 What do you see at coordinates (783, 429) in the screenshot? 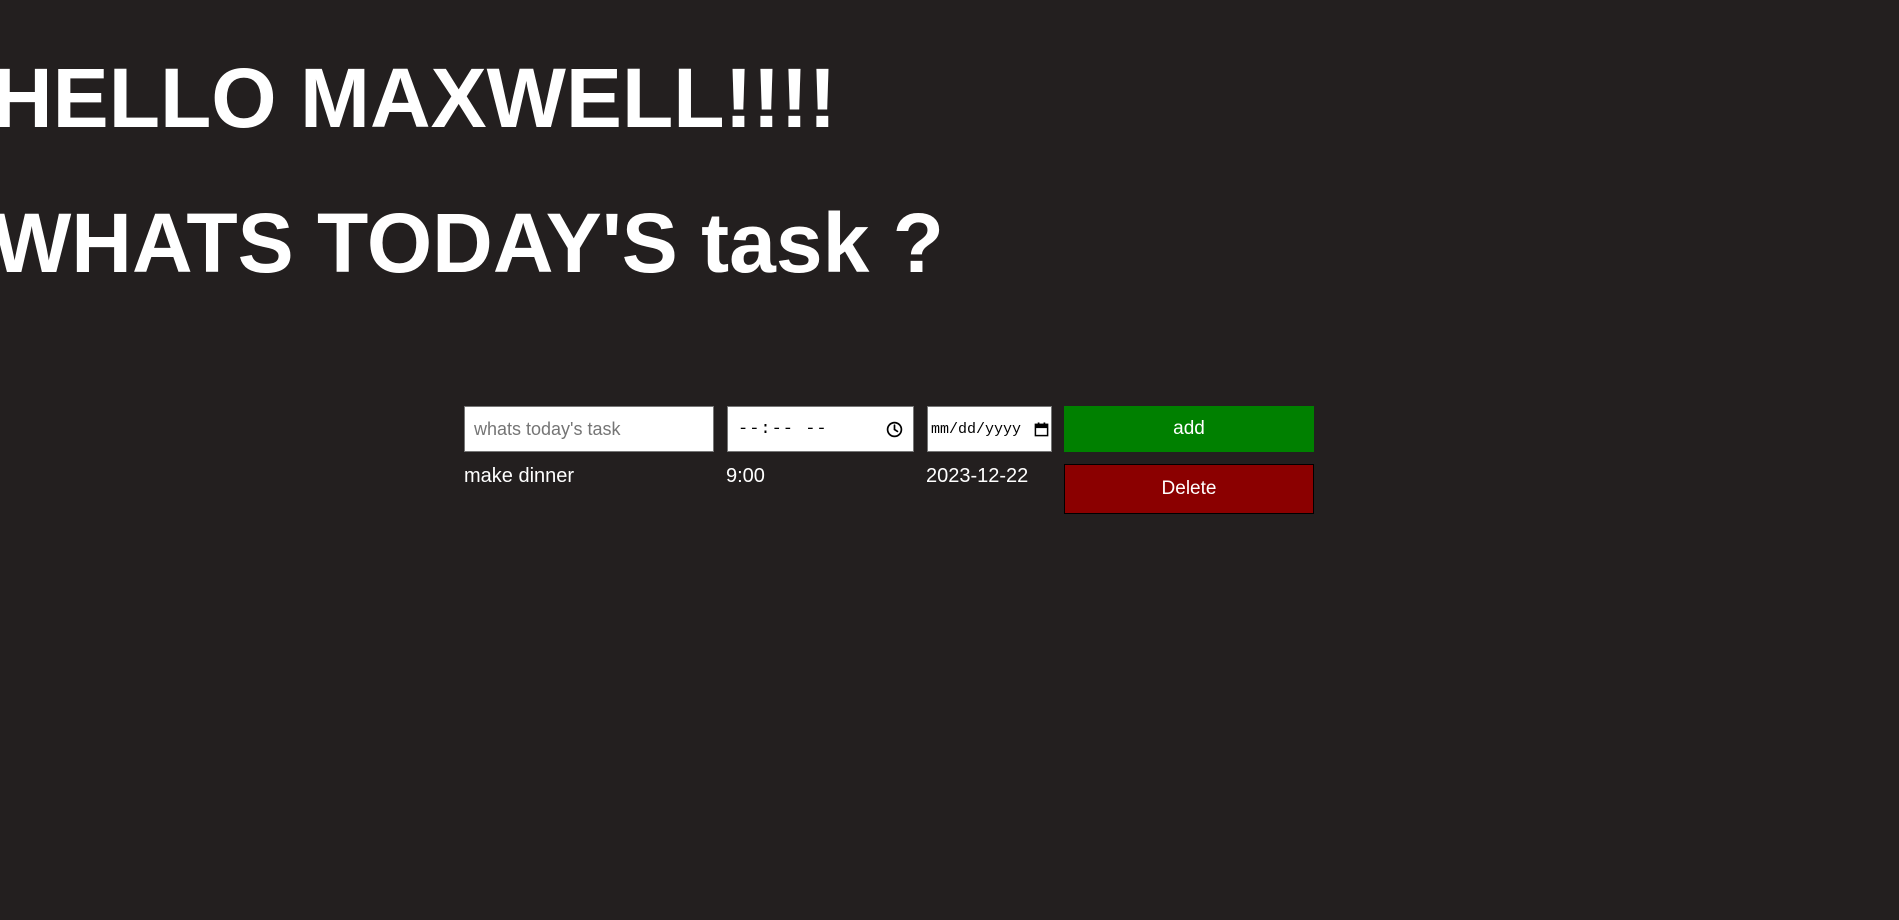
I see `time-placeholder: --:-- --` at bounding box center [783, 429].